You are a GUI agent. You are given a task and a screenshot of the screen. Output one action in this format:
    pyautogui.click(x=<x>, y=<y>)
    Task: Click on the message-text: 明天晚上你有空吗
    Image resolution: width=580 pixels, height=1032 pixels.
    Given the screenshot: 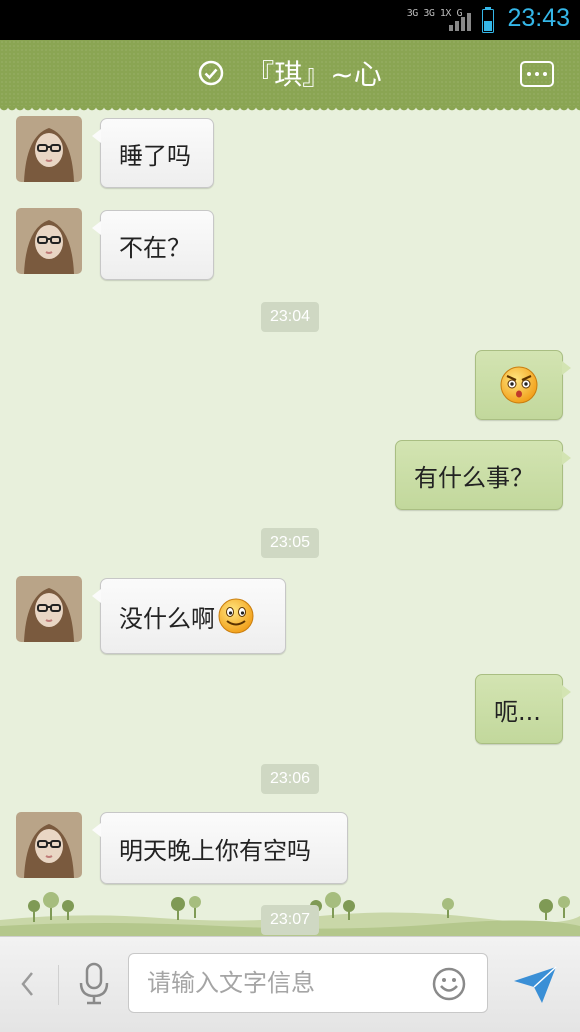 What is the action you would take?
    pyautogui.click(x=215, y=850)
    